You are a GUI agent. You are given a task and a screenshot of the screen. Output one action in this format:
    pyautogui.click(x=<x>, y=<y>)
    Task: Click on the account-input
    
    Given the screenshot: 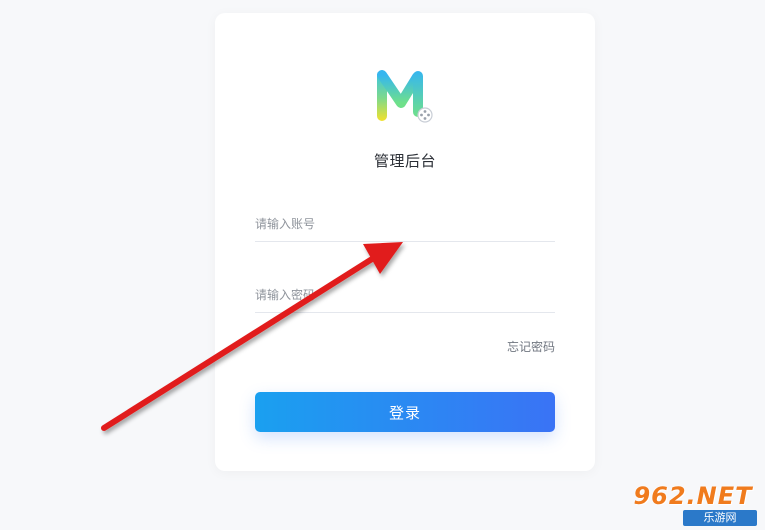 What is the action you would take?
    pyautogui.click(x=405, y=224)
    